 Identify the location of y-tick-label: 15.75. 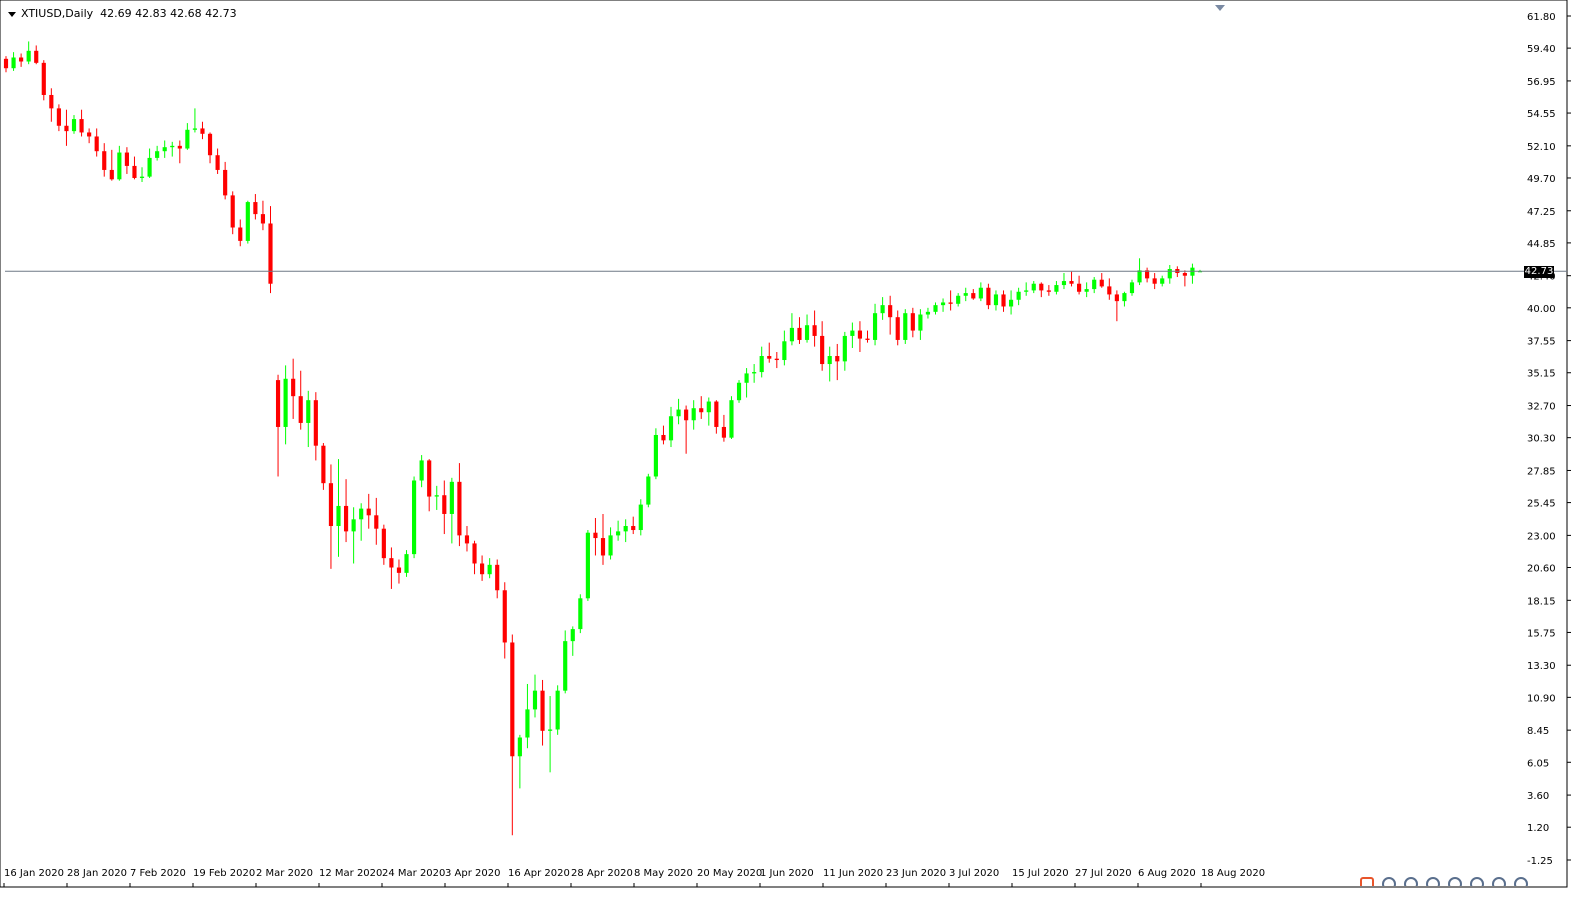
(1541, 633).